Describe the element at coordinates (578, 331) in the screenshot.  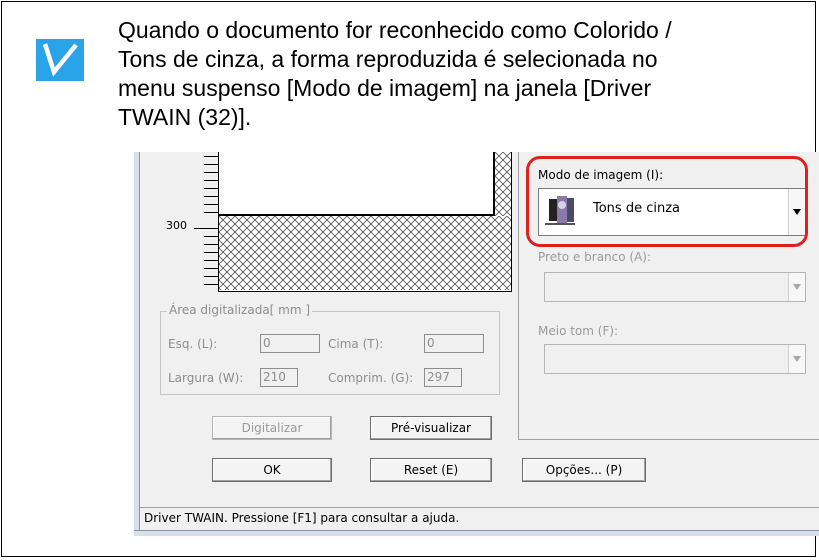
I see `halftone-label: Meio tom (F):` at that location.